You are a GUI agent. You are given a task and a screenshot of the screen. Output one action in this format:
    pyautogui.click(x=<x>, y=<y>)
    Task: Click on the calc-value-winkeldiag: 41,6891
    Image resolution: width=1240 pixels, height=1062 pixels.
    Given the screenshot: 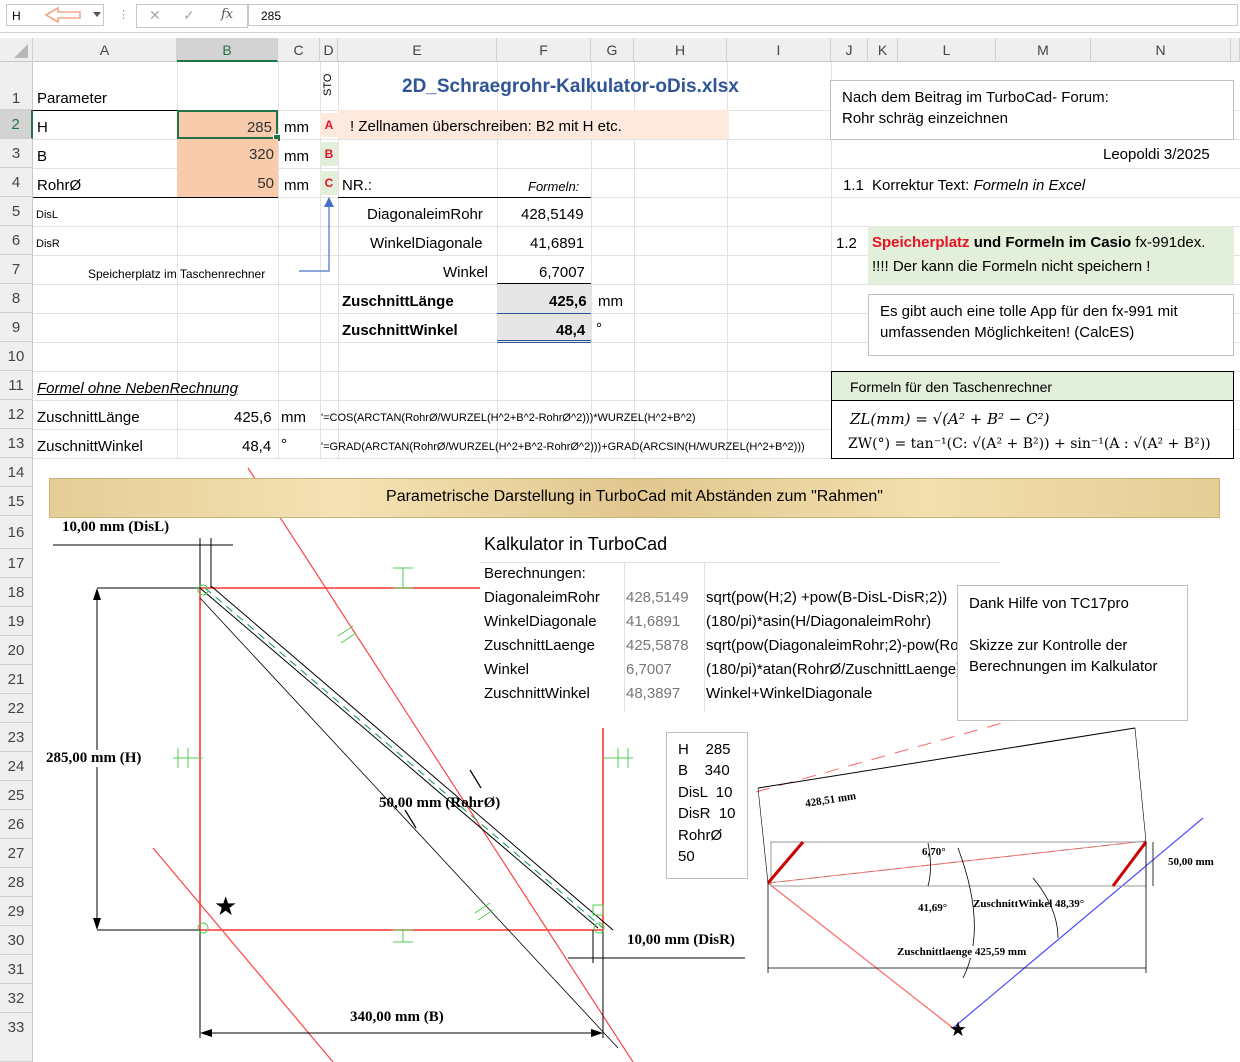 What is the action you would take?
    pyautogui.click(x=557, y=243)
    